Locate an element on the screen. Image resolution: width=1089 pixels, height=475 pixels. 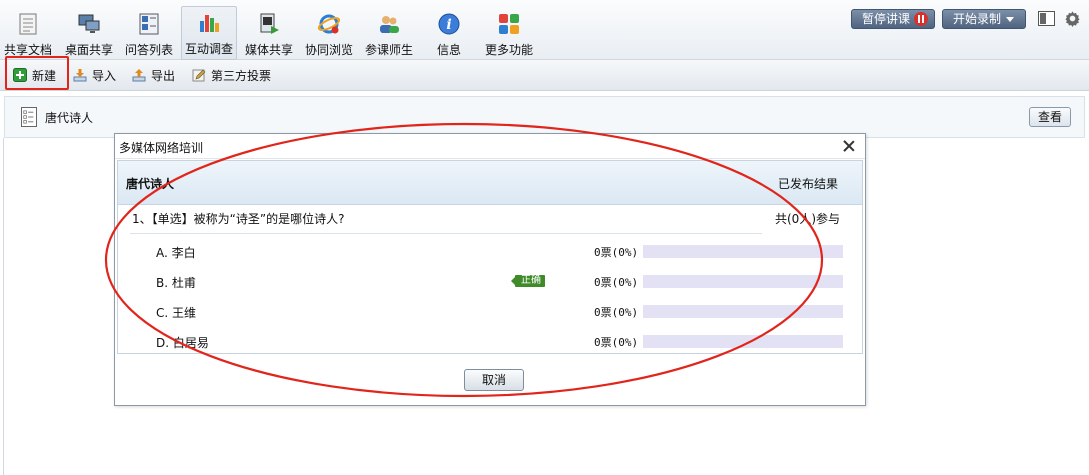
tool-media-share: 媒体共享 is located at coordinates (269, 34).